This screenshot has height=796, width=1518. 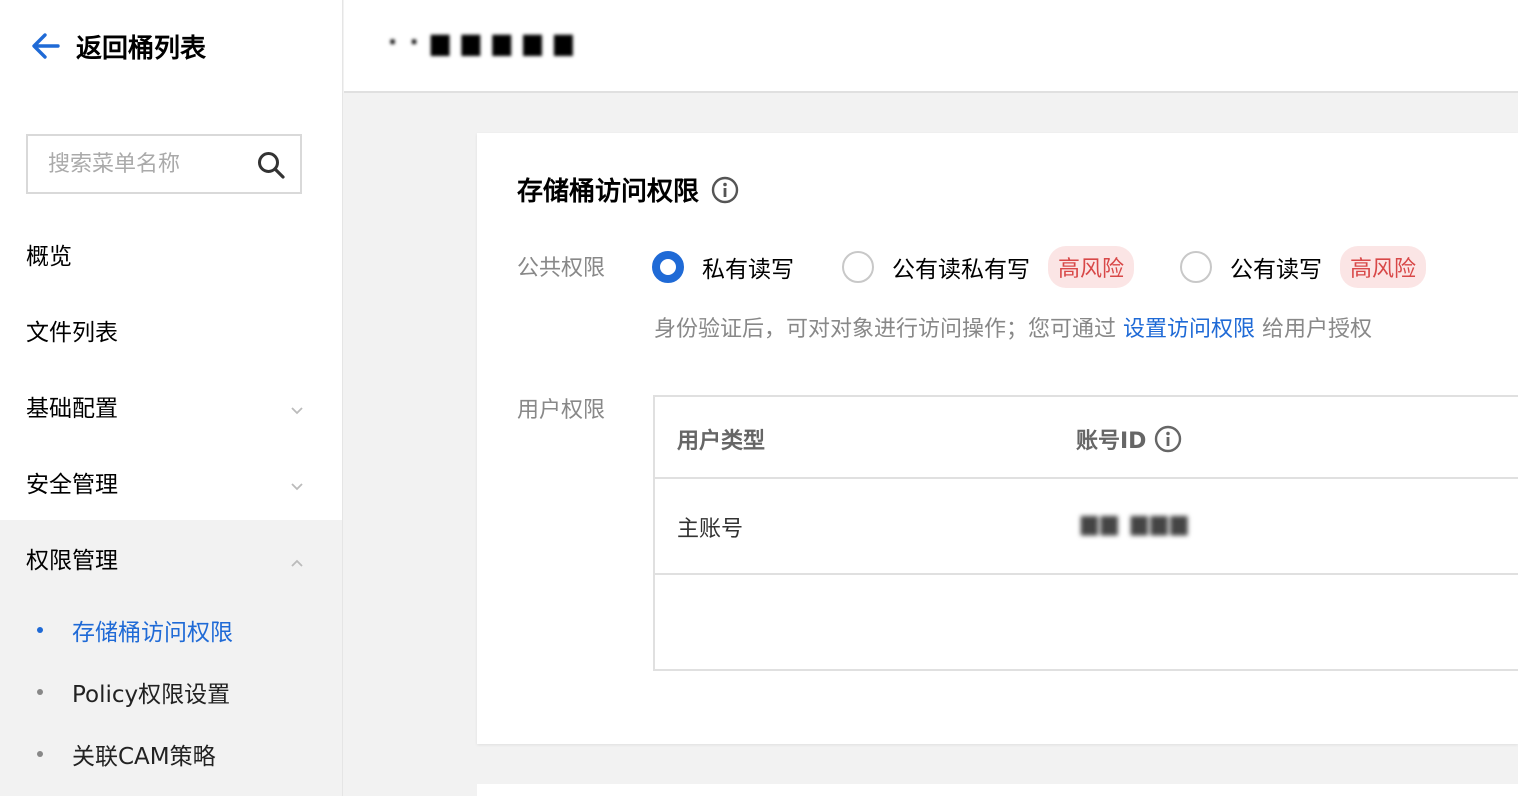 I want to click on card-title: 存储桶访问权限, so click(x=608, y=192).